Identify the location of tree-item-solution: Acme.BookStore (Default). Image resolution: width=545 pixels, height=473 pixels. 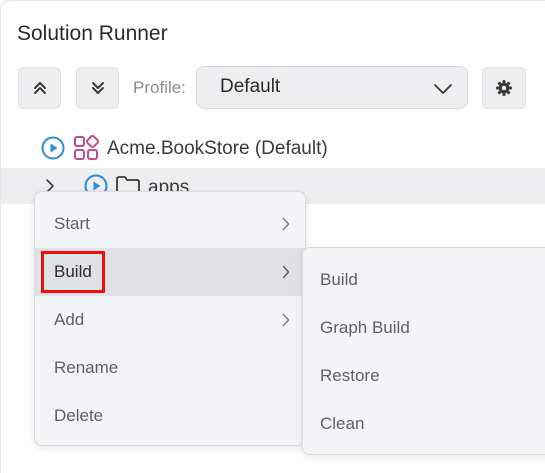
(273, 148).